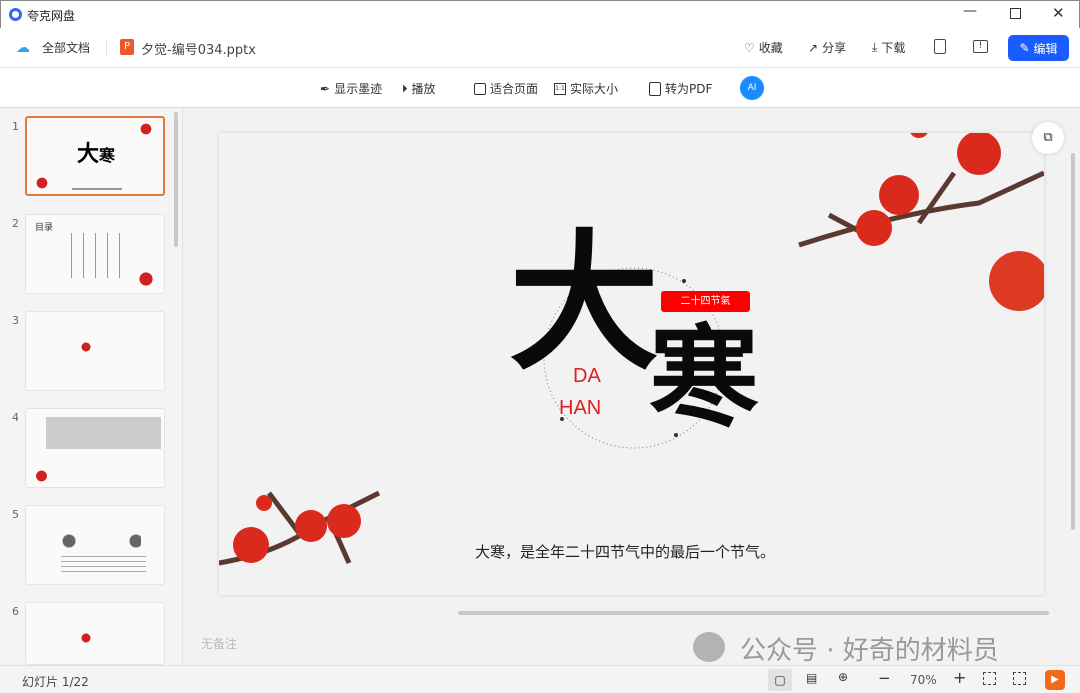 This screenshot has width=1080, height=693. I want to click on heart-icon: ♡, so click(749, 47).